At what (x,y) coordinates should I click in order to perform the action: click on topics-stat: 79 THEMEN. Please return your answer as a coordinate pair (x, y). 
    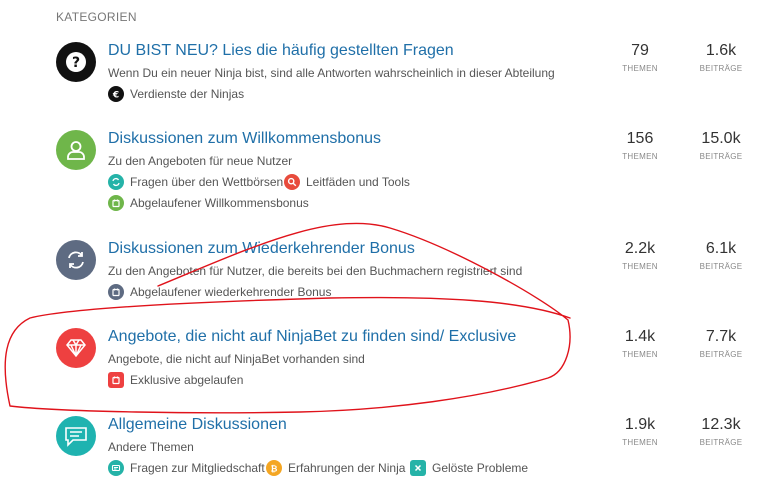
    Looking at the image, I should click on (640, 57).